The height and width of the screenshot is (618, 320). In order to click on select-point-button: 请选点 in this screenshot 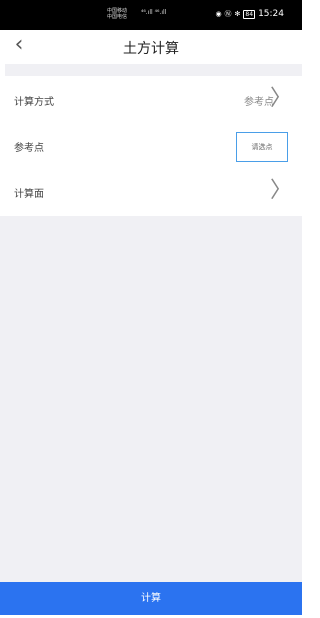, I will do `click(262, 147)`.